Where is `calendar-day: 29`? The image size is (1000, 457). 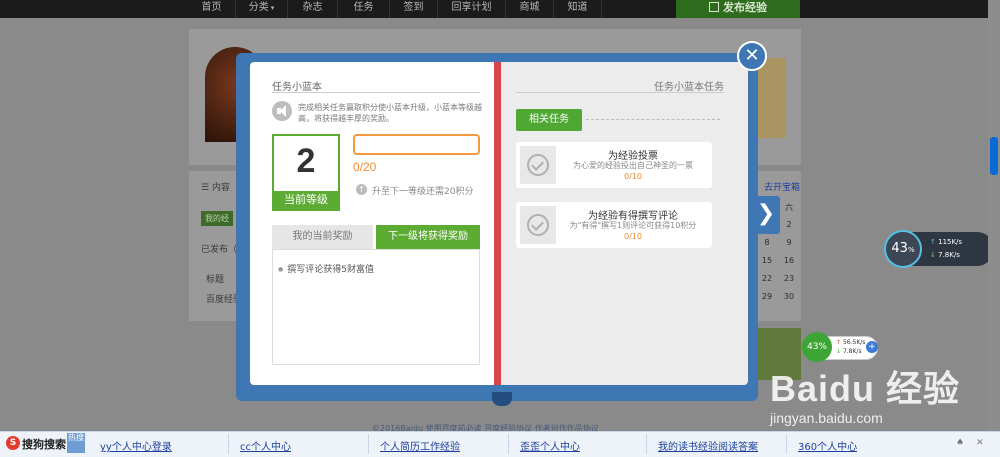 calendar-day: 29 is located at coordinates (767, 296).